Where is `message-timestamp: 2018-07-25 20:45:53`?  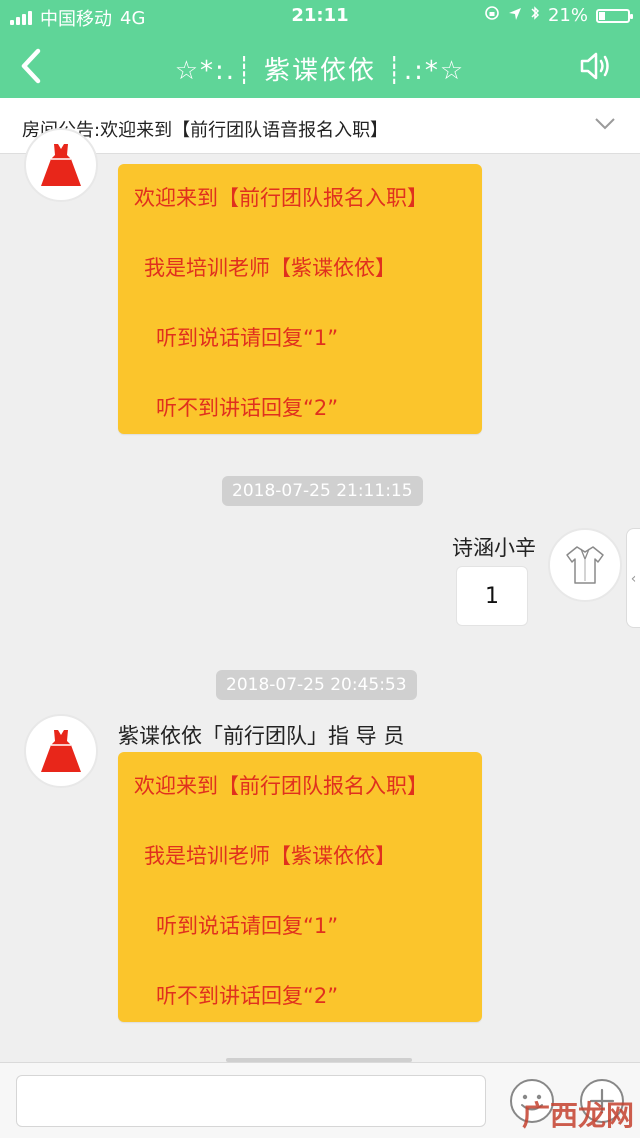
message-timestamp: 2018-07-25 20:45:53 is located at coordinates (316, 685).